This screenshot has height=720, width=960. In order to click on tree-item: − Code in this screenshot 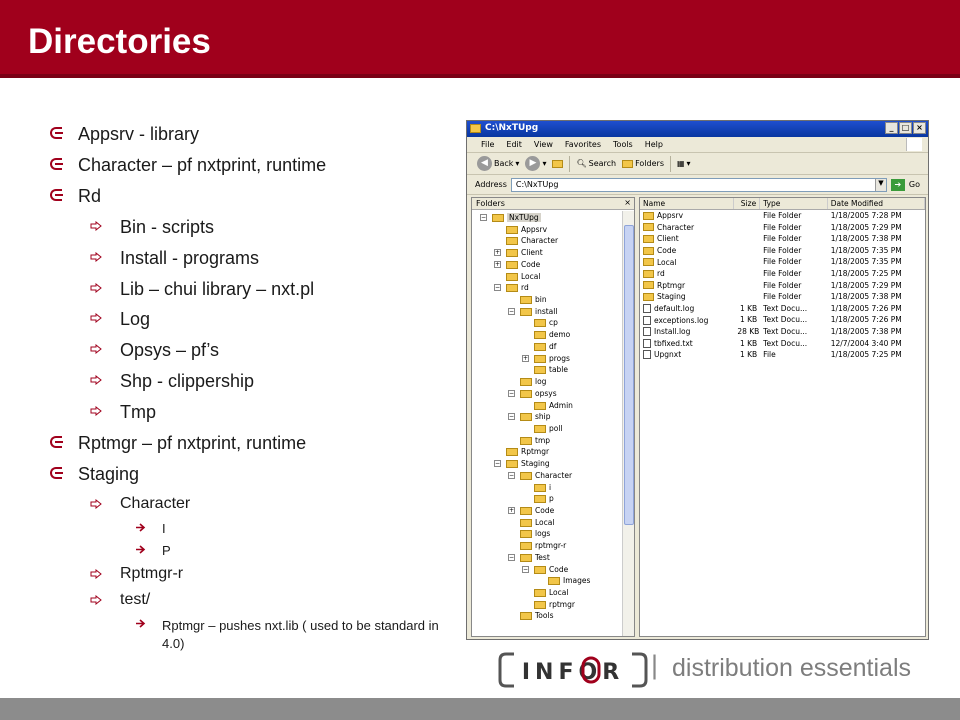, I will do `click(547, 570)`.